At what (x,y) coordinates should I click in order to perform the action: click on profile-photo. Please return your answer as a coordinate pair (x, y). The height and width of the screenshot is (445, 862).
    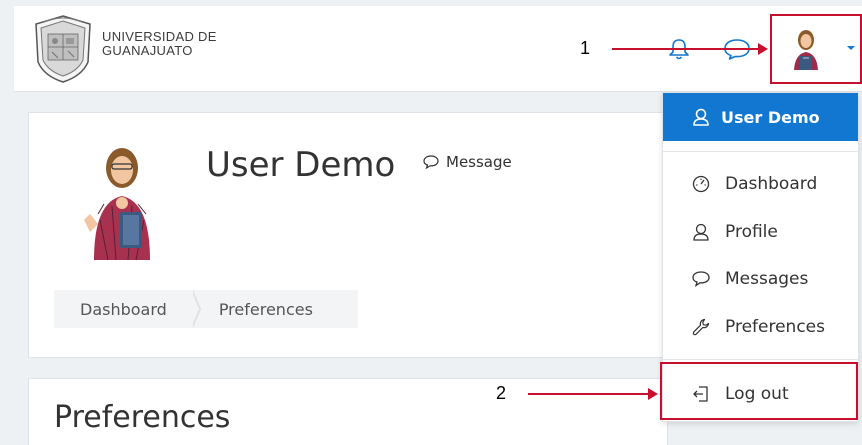
    Looking at the image, I should click on (117, 204).